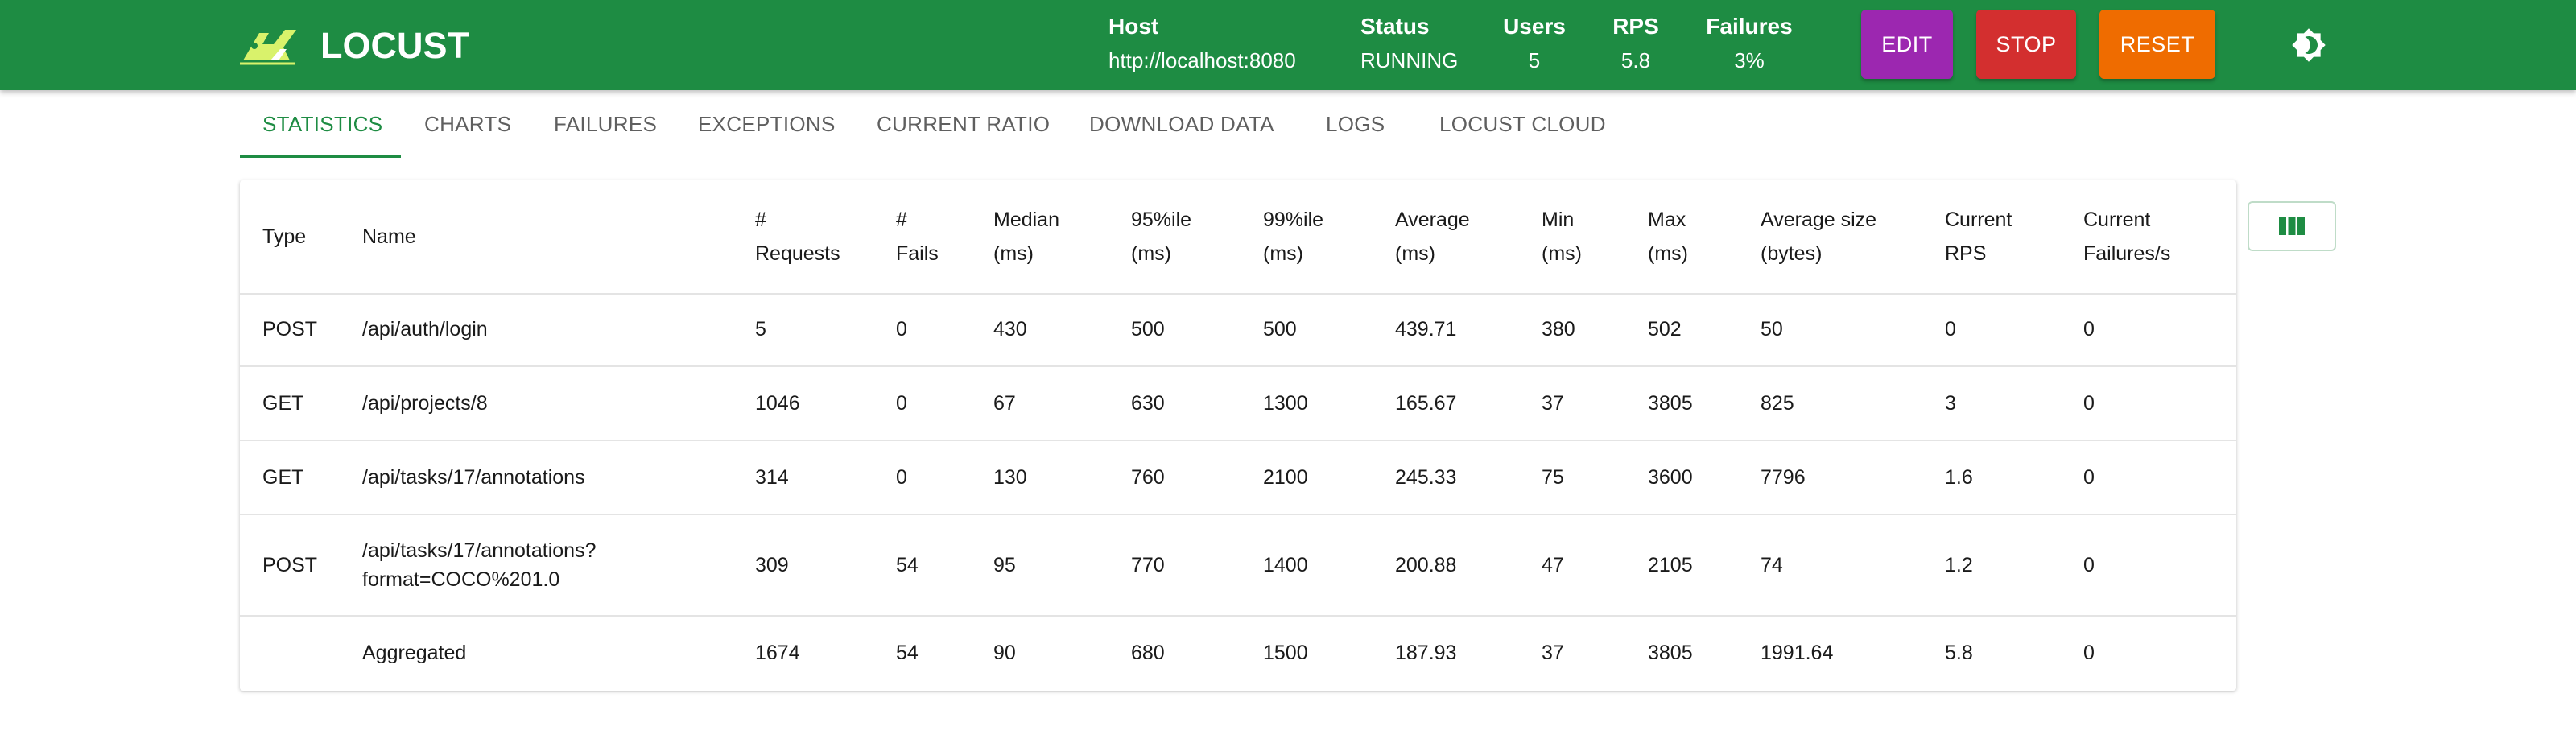 The height and width of the screenshot is (735, 2576). I want to click on cell-current-rps: 1.2, so click(1959, 565).